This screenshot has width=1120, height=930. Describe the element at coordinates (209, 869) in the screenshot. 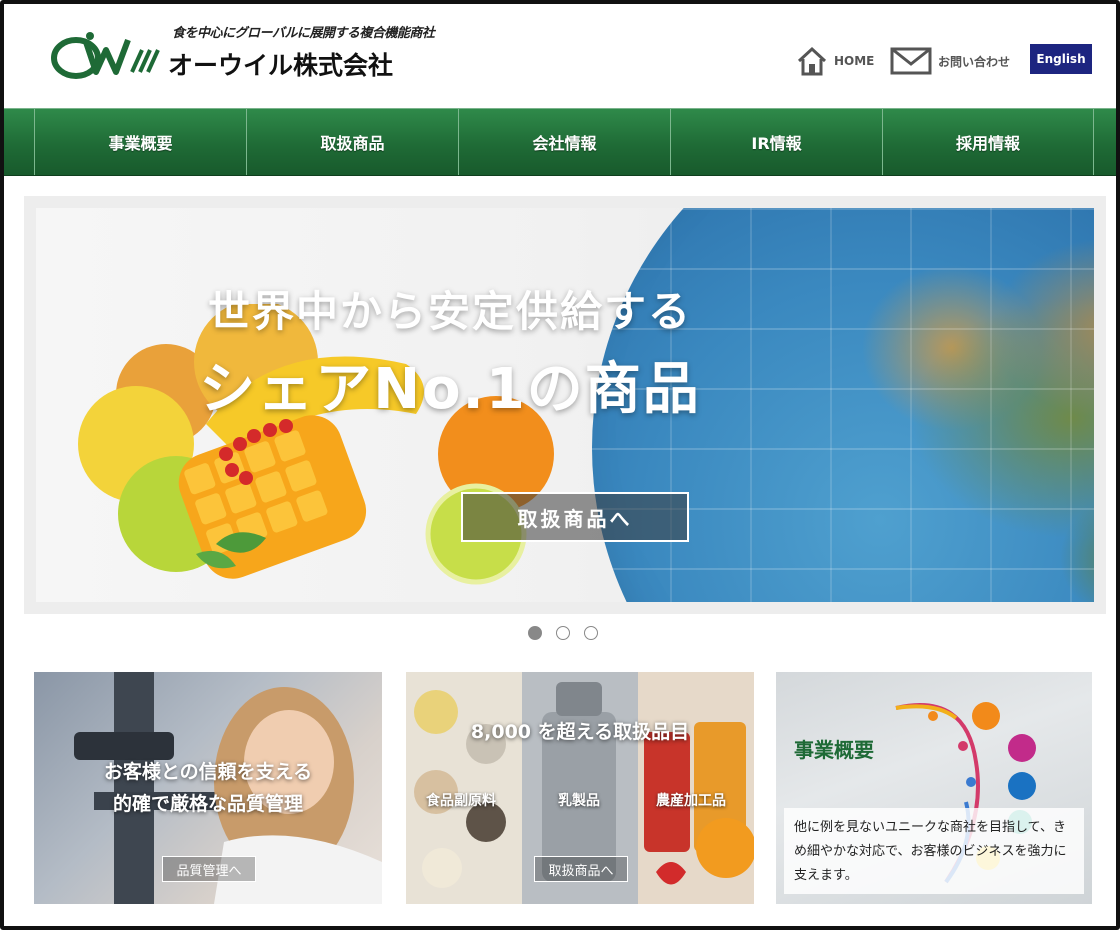

I see `quality-button: 品質管理へ` at that location.